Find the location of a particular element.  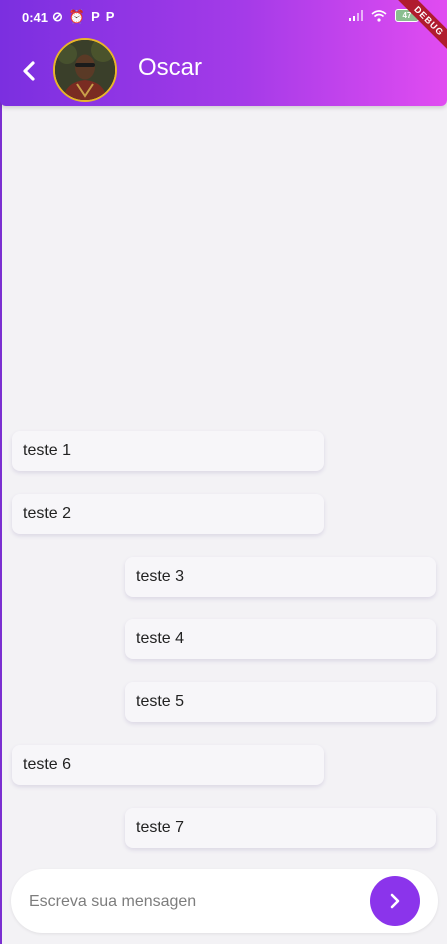

notification-icons: ⊘ ⏰ P P is located at coordinates (83, 17).